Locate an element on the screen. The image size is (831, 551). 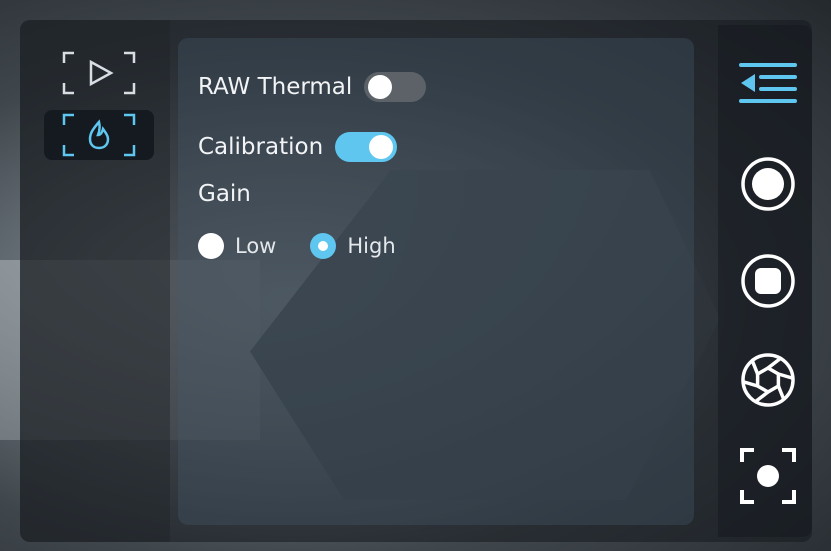
calibration-label: Calibration is located at coordinates (261, 147).